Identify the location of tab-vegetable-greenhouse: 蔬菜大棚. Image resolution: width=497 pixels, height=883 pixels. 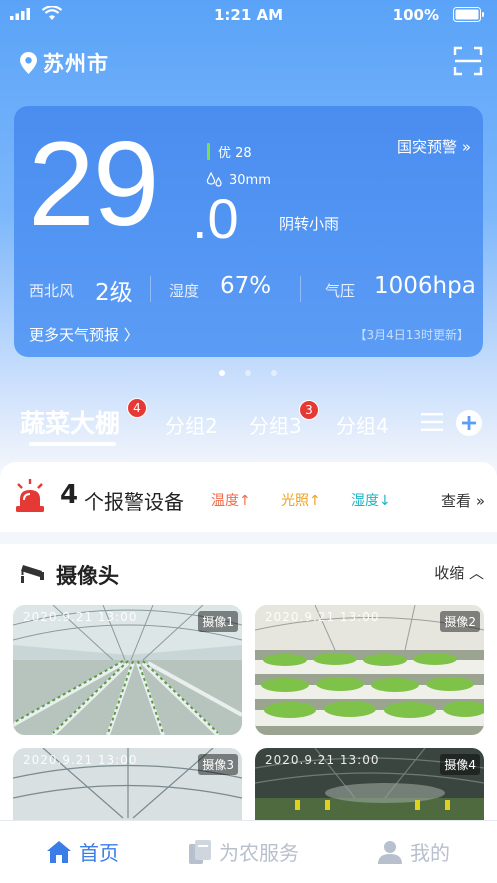
(70, 422).